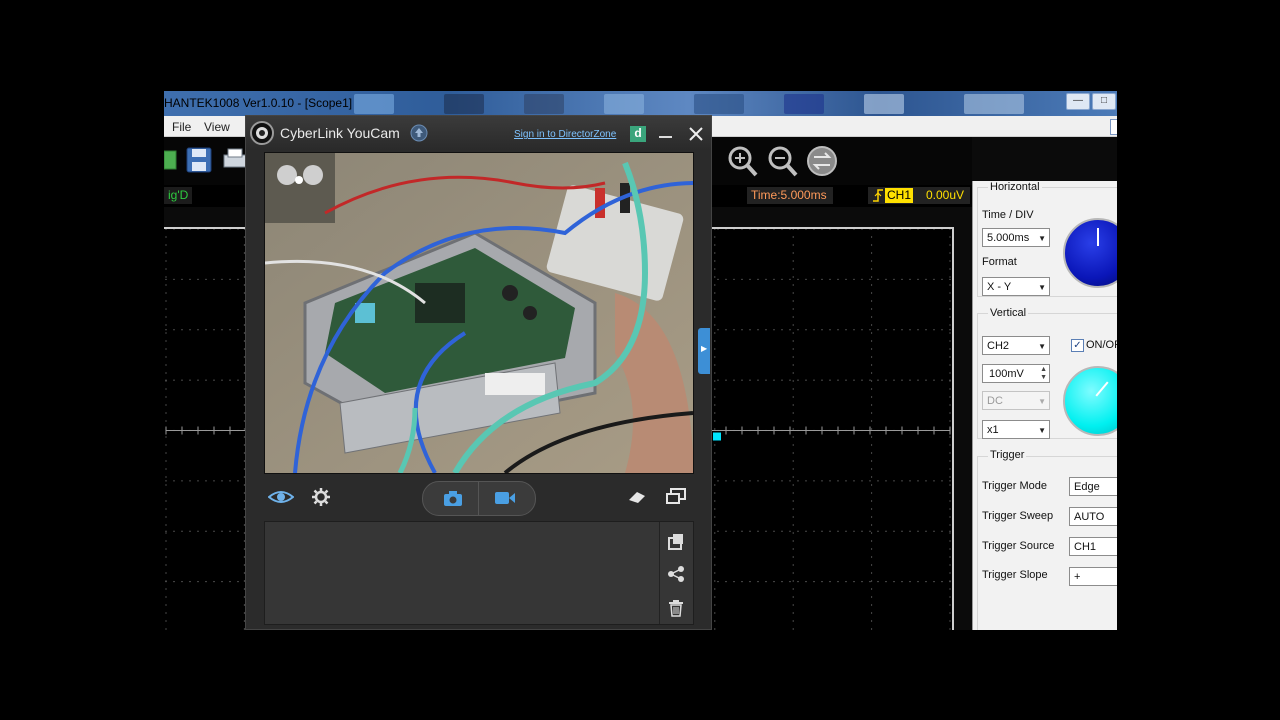 This screenshot has width=1280, height=720. I want to click on fullscreen-icon, so click(676, 496).